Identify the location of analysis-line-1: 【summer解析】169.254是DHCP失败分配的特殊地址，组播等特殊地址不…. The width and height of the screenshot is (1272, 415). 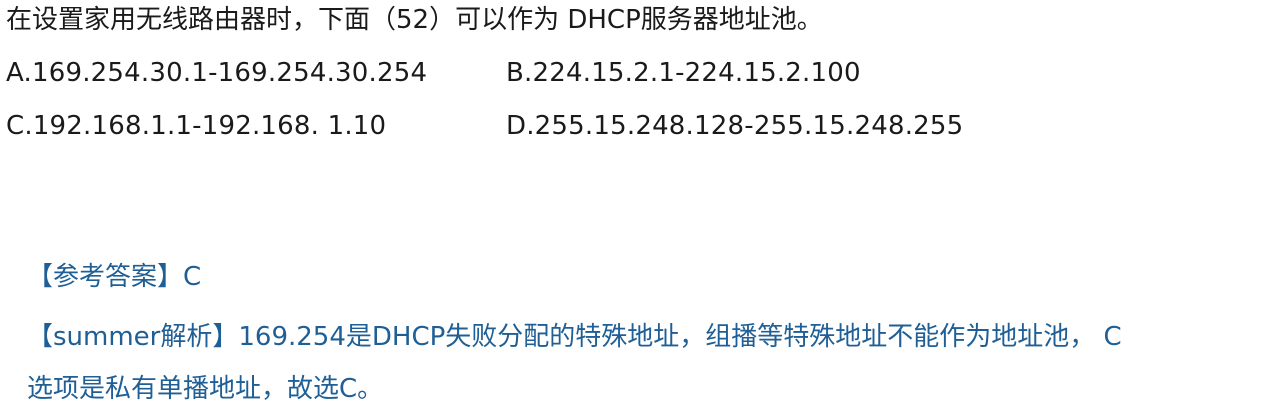
(574, 337).